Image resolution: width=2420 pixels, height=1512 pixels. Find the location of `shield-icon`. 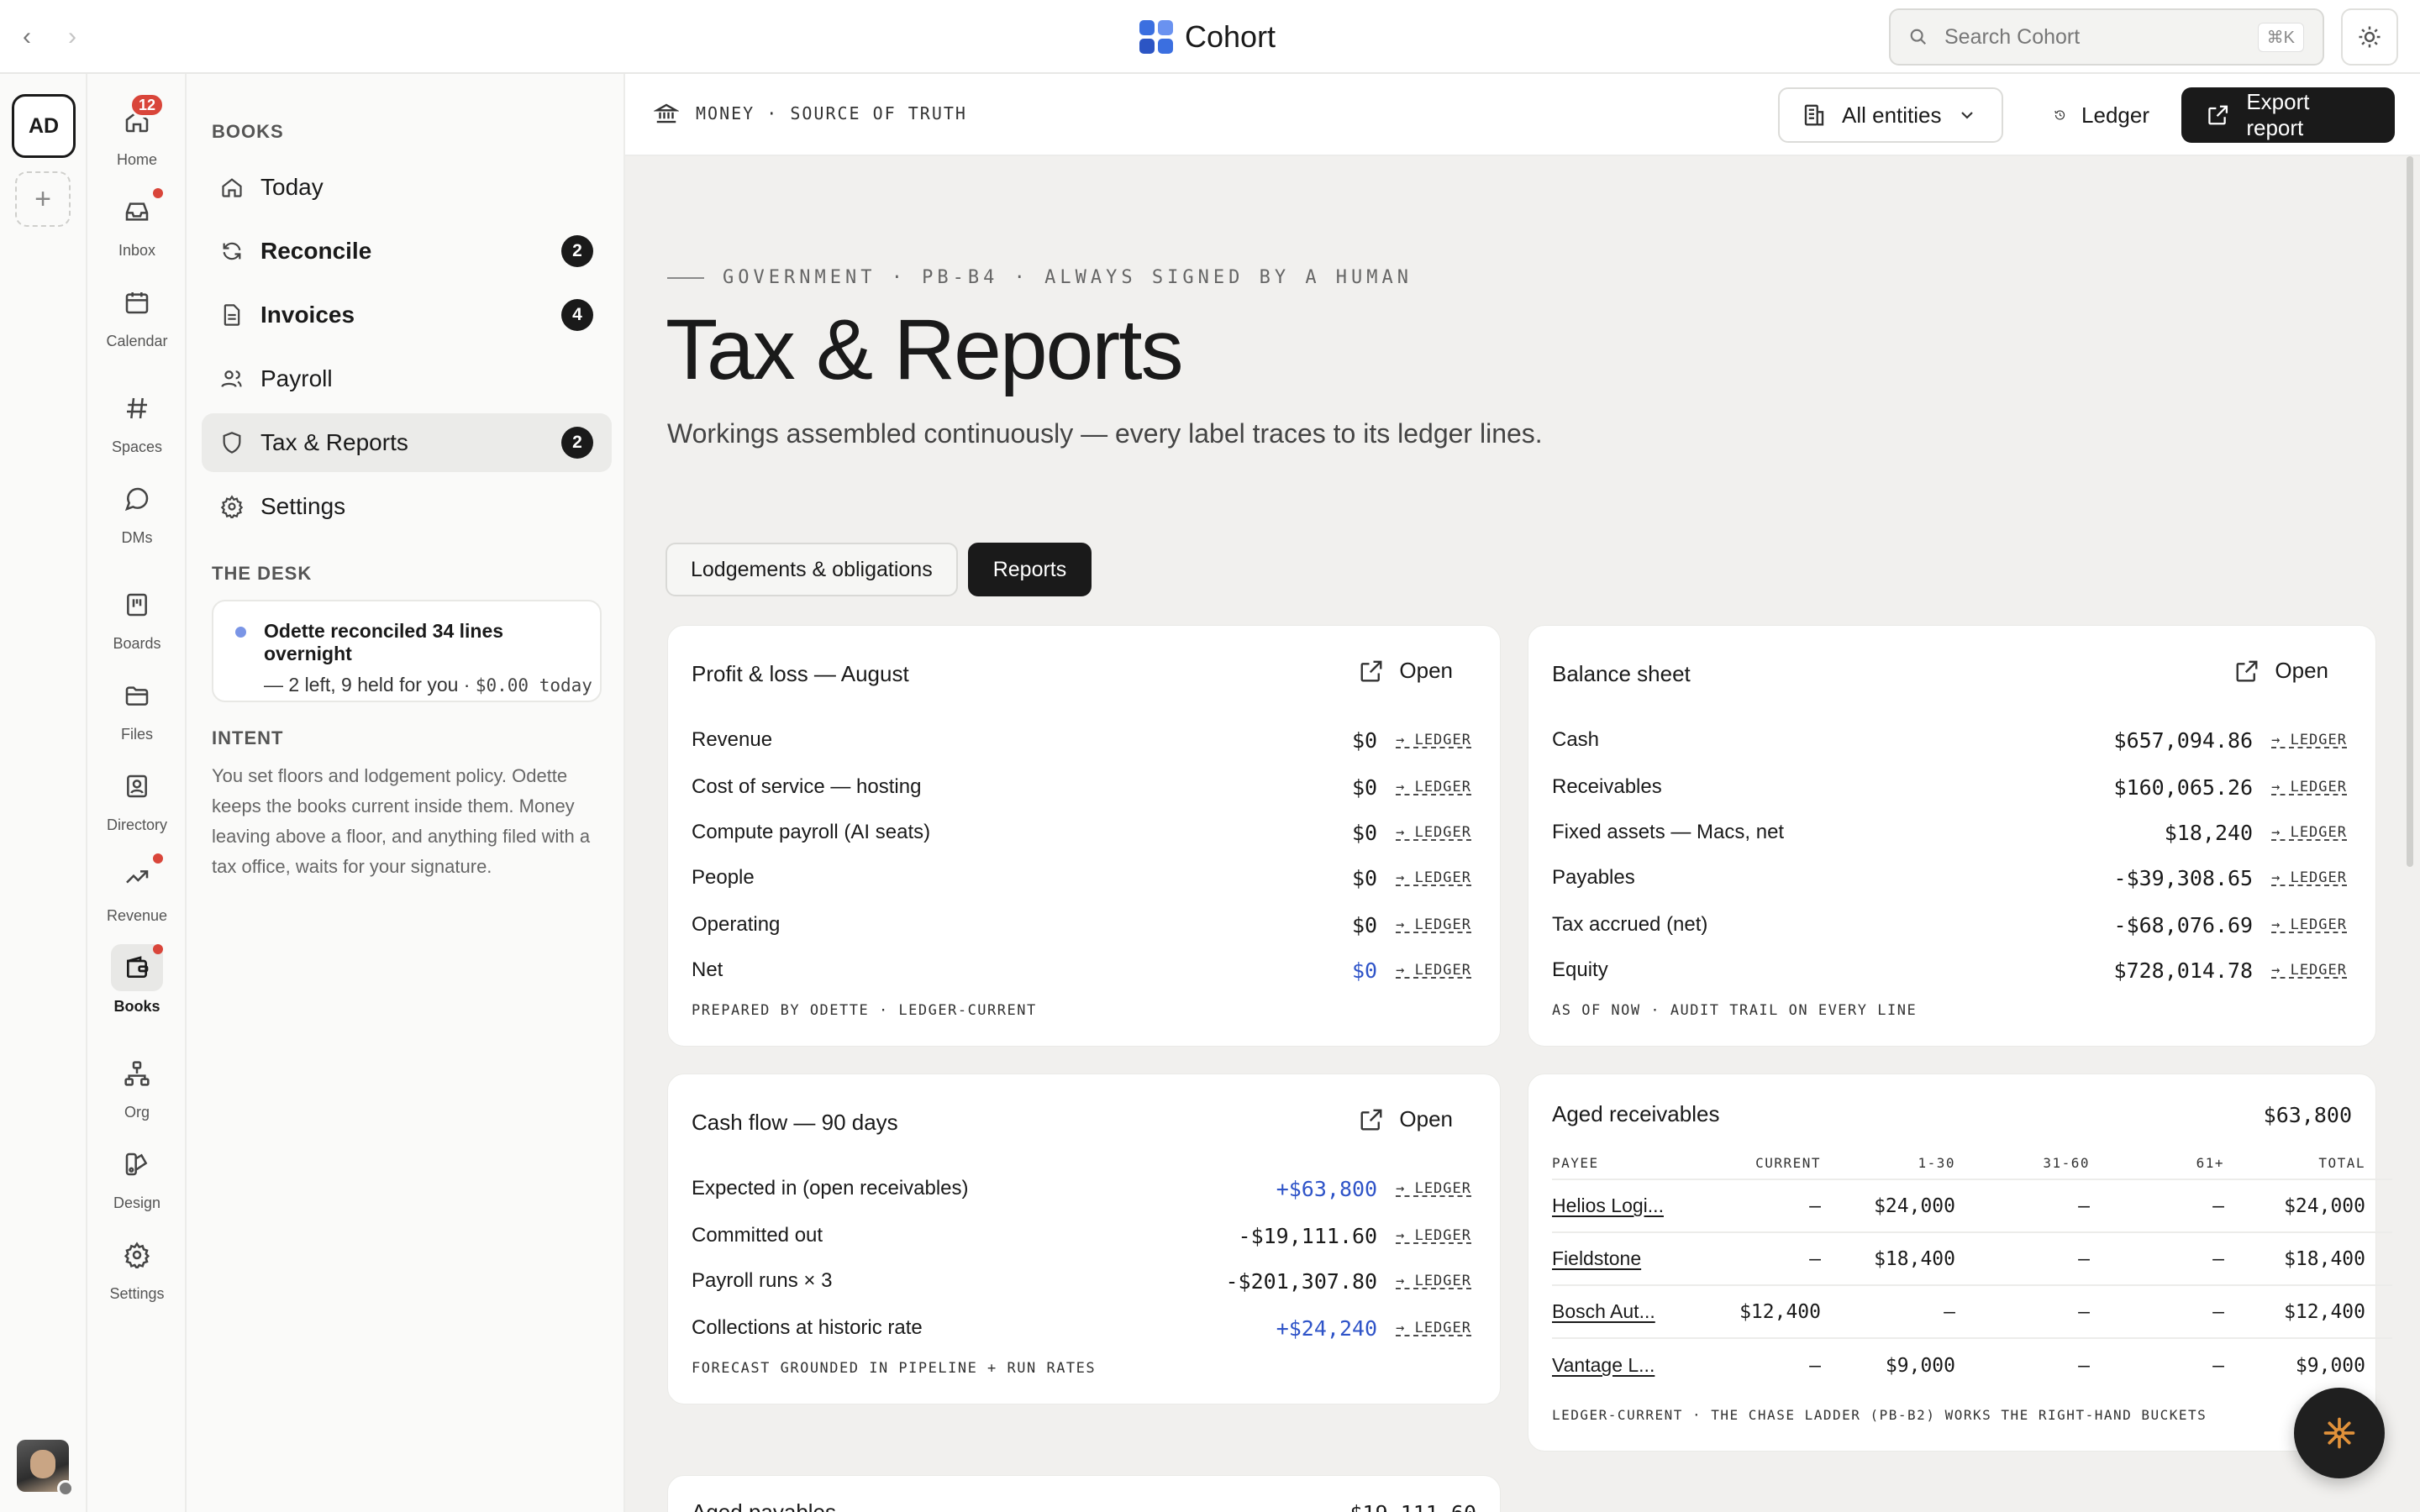

shield-icon is located at coordinates (232, 443).